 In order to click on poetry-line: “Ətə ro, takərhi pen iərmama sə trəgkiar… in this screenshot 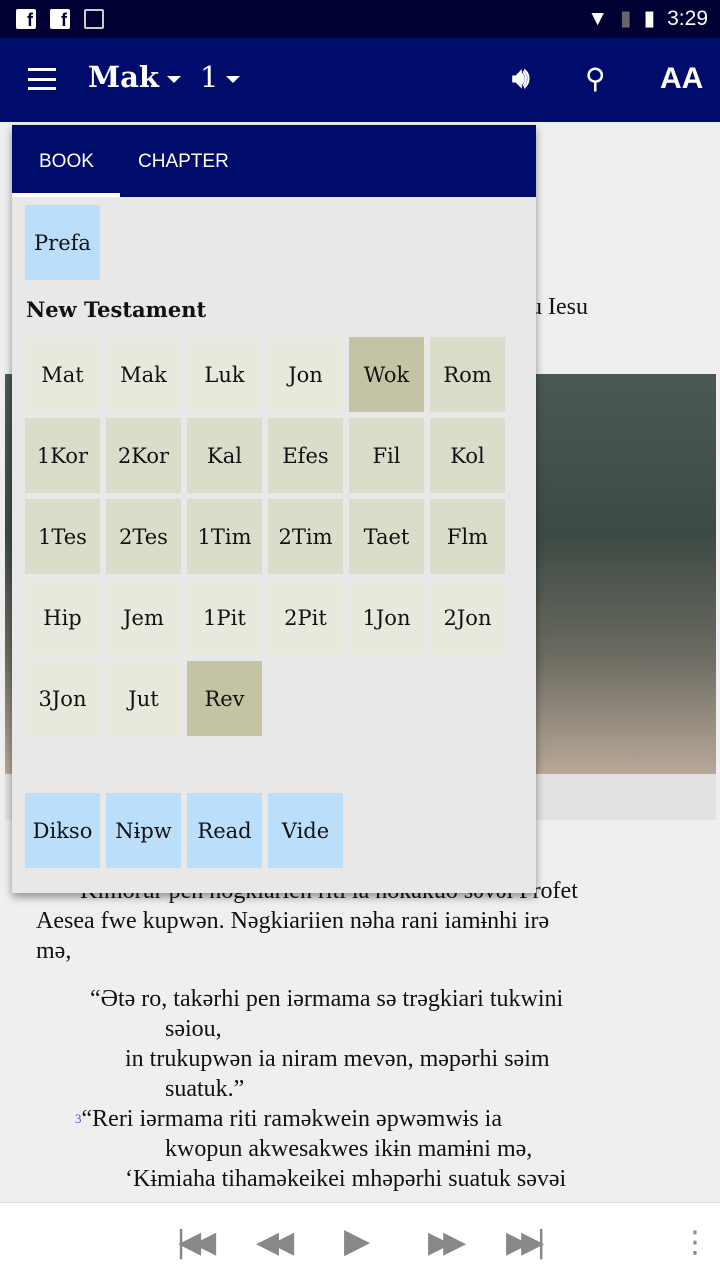, I will do `click(327, 999)`.